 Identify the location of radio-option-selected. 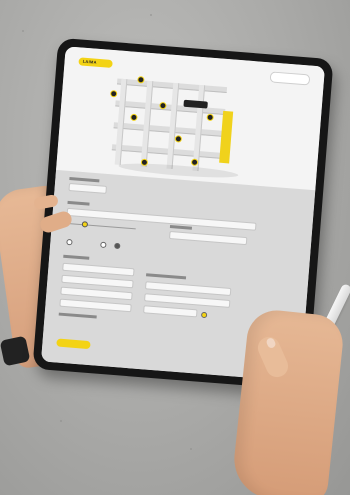
(117, 246).